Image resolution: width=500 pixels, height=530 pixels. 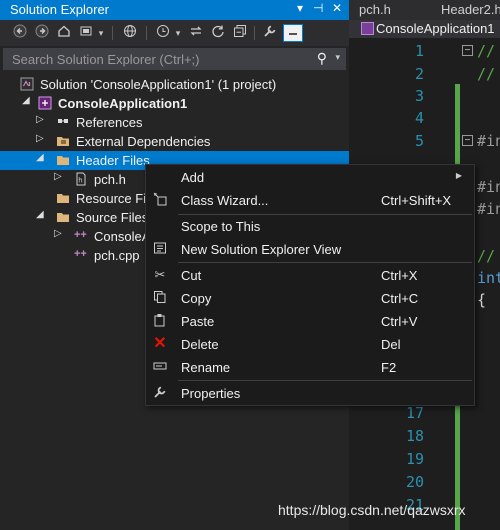 What do you see at coordinates (414, 436) in the screenshot?
I see `line-number: 18` at bounding box center [414, 436].